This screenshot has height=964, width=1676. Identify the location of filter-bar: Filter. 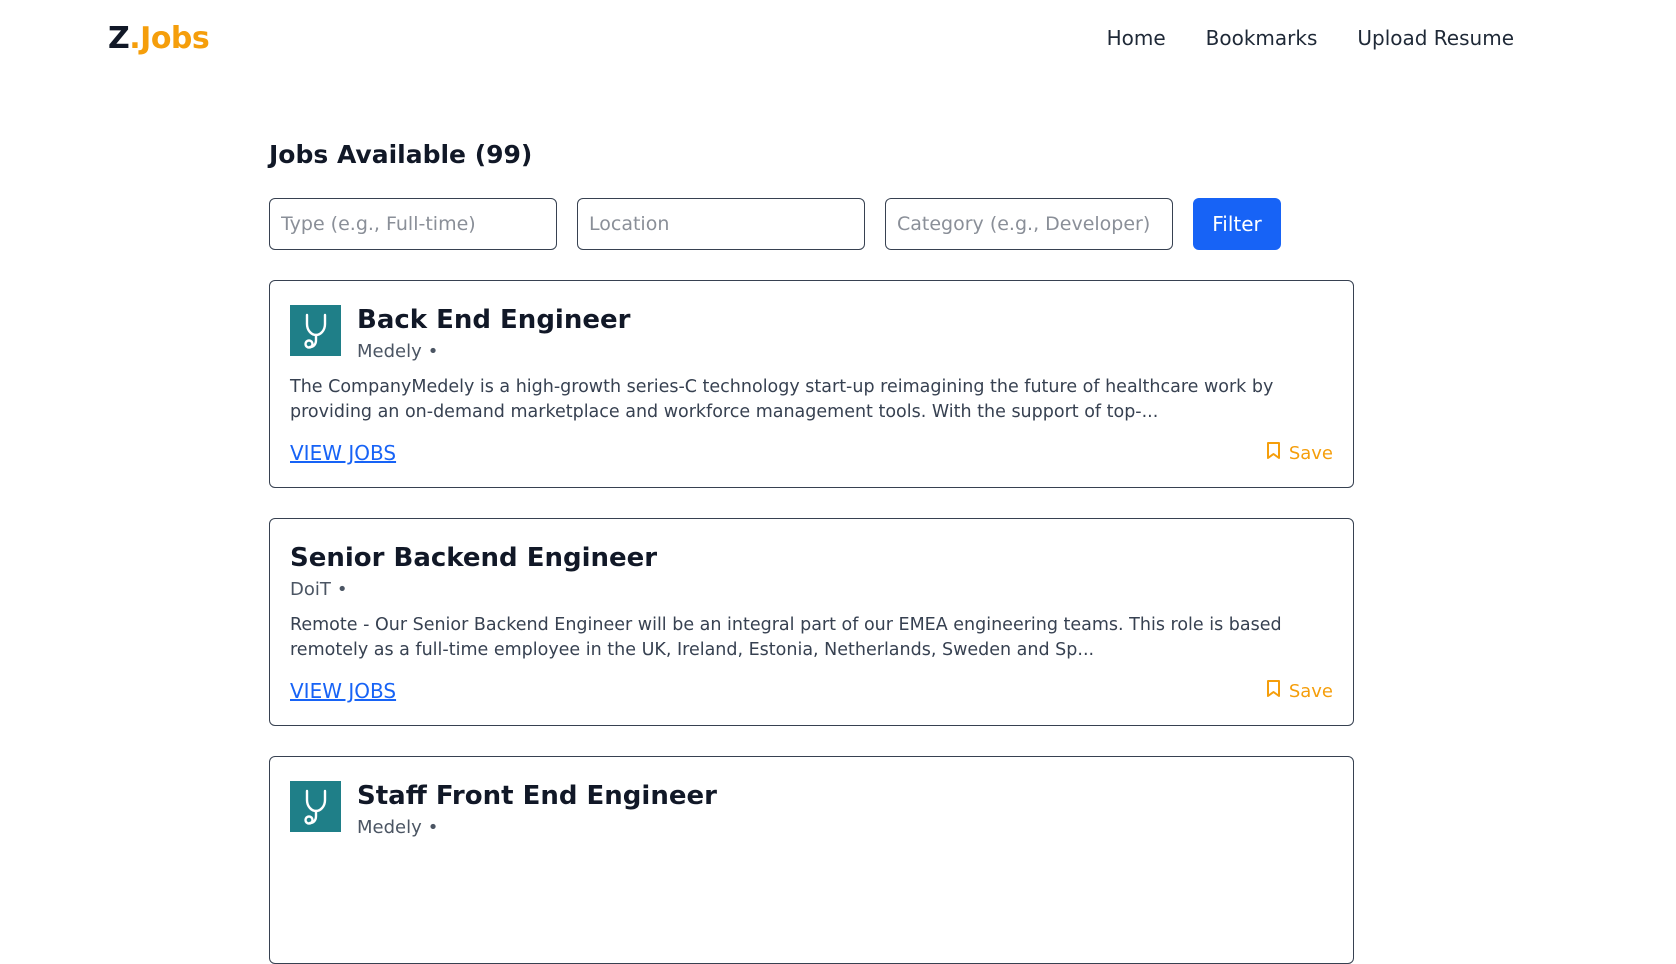
(811, 224).